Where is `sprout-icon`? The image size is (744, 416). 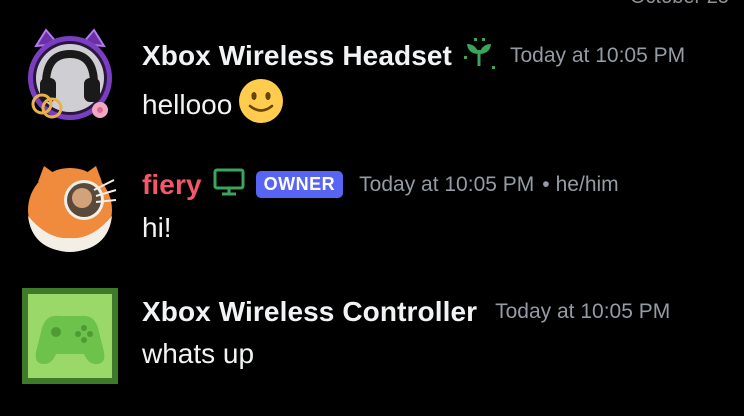
sprout-icon is located at coordinates (479, 55).